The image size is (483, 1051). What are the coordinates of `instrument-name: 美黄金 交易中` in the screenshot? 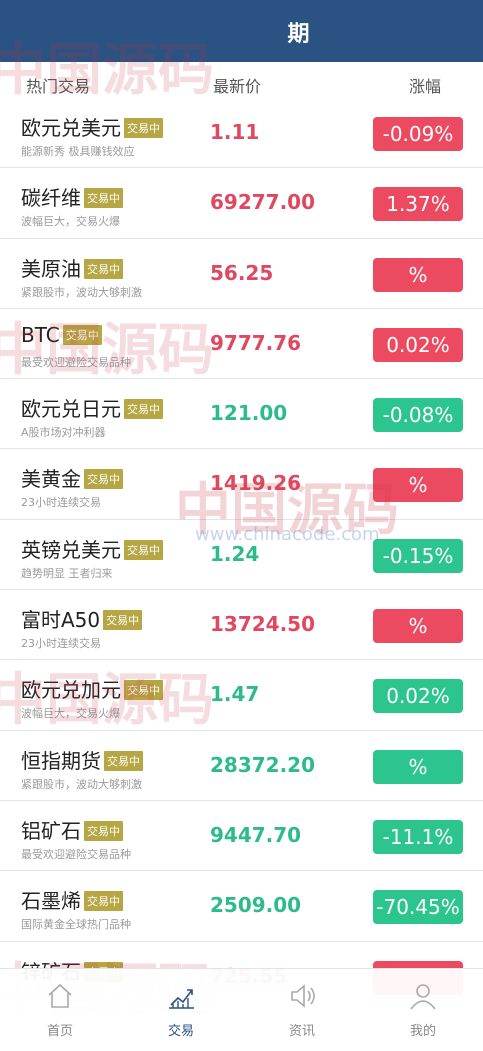 It's located at (72, 477).